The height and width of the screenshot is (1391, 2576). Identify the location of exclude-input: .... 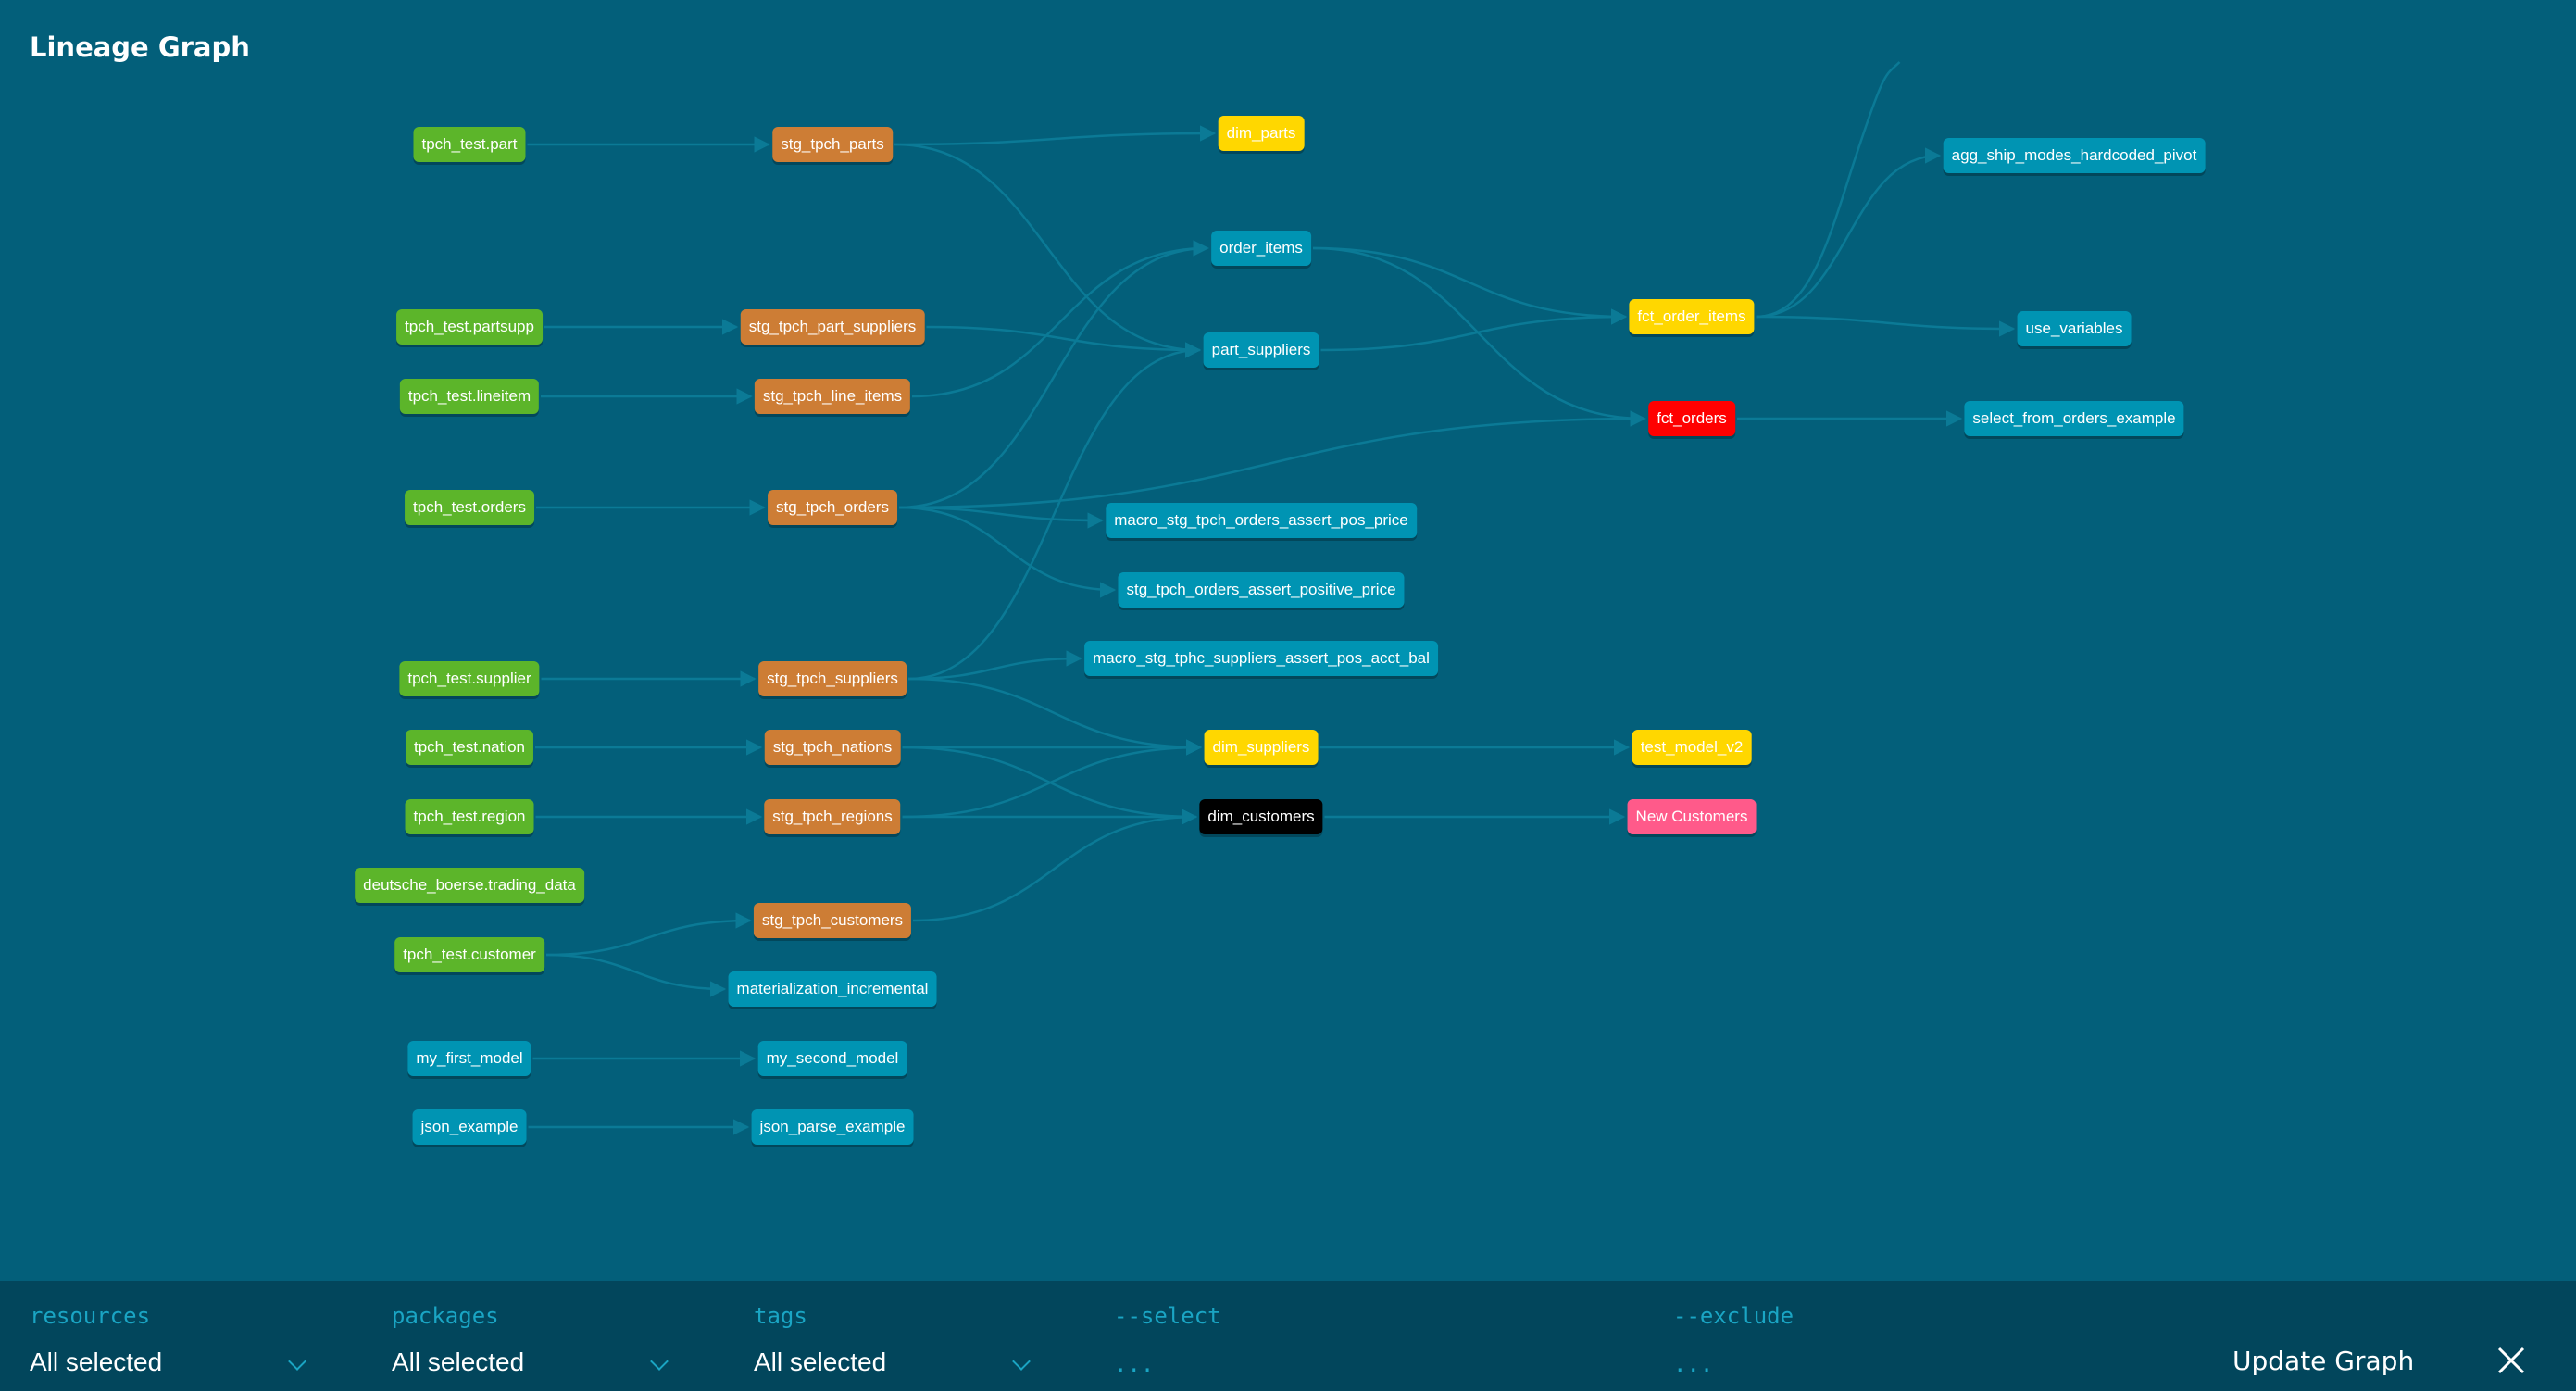
(1693, 1364).